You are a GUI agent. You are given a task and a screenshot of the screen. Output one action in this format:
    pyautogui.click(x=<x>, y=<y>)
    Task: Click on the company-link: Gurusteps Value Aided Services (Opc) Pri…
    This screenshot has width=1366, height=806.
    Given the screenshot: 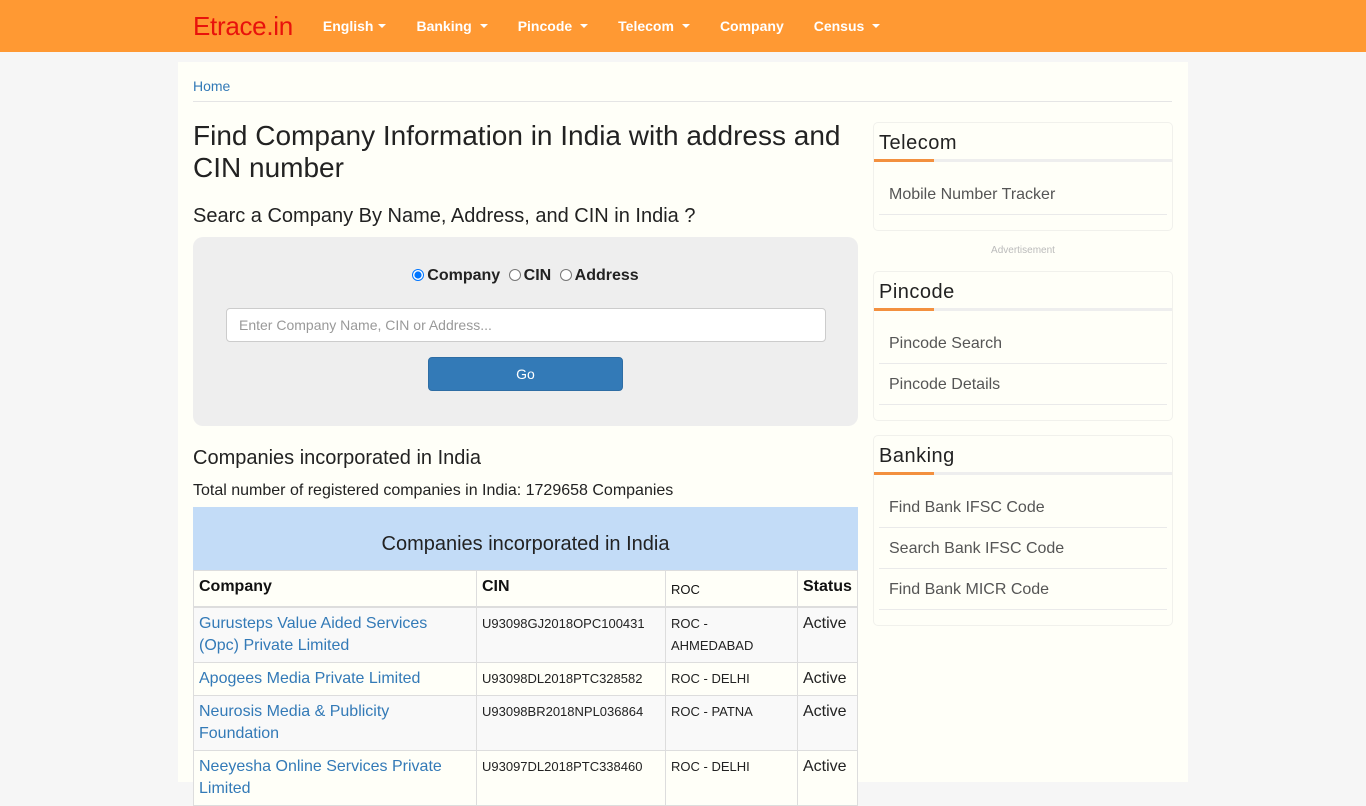 What is the action you would take?
    pyautogui.click(x=313, y=634)
    